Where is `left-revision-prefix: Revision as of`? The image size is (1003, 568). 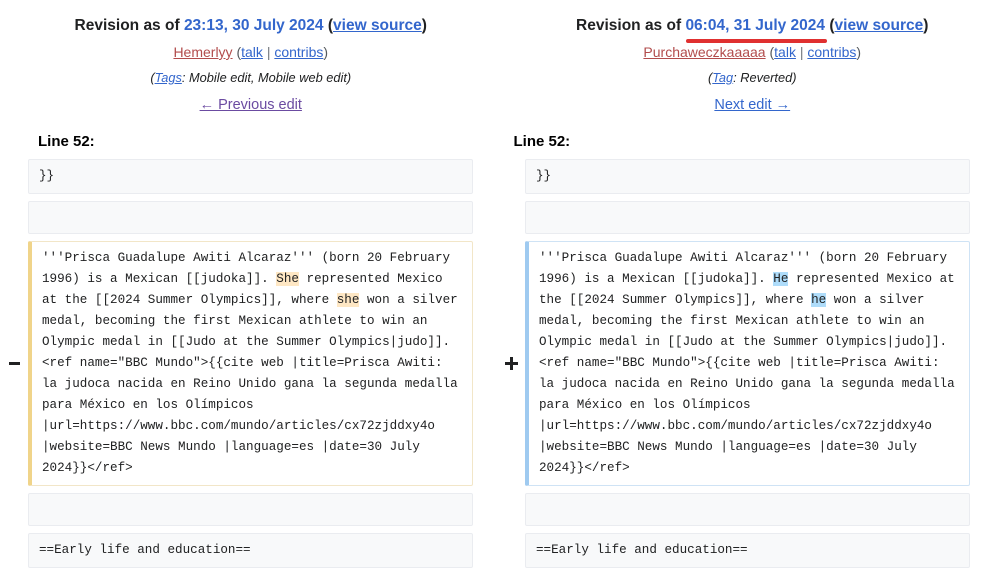
left-revision-prefix: Revision as of is located at coordinates (129, 25).